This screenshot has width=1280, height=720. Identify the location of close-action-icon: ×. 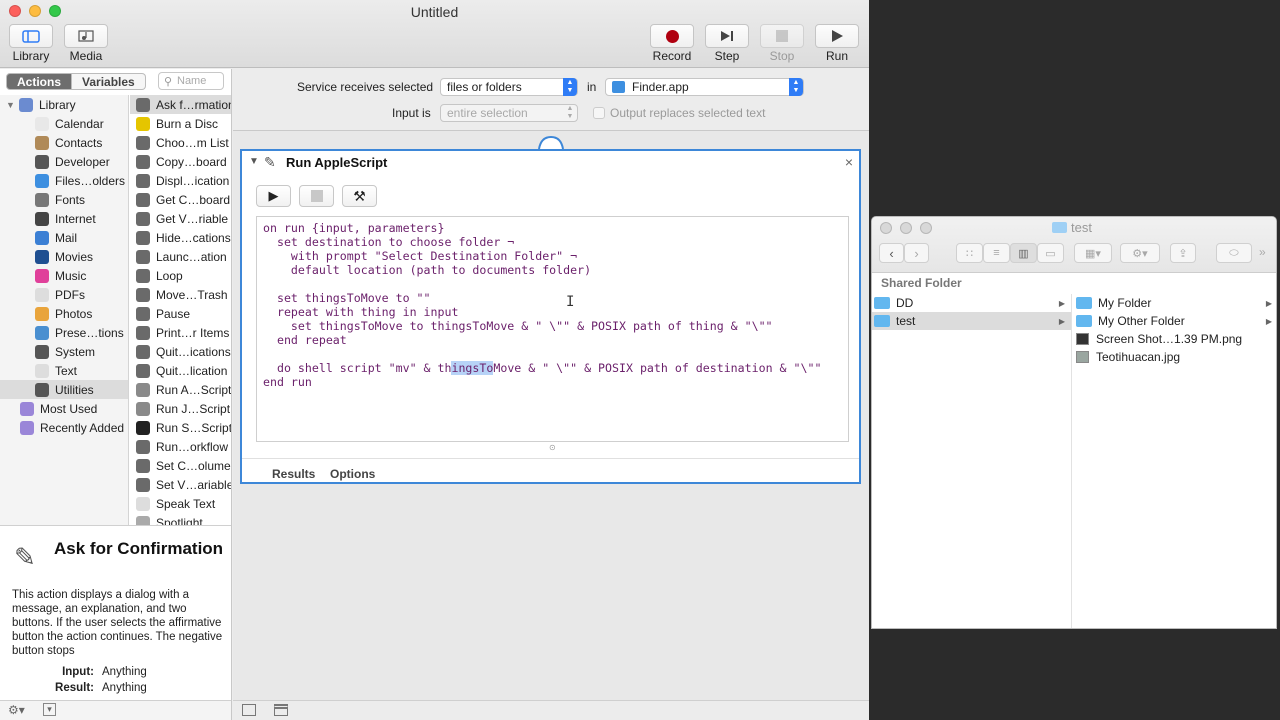
(849, 162).